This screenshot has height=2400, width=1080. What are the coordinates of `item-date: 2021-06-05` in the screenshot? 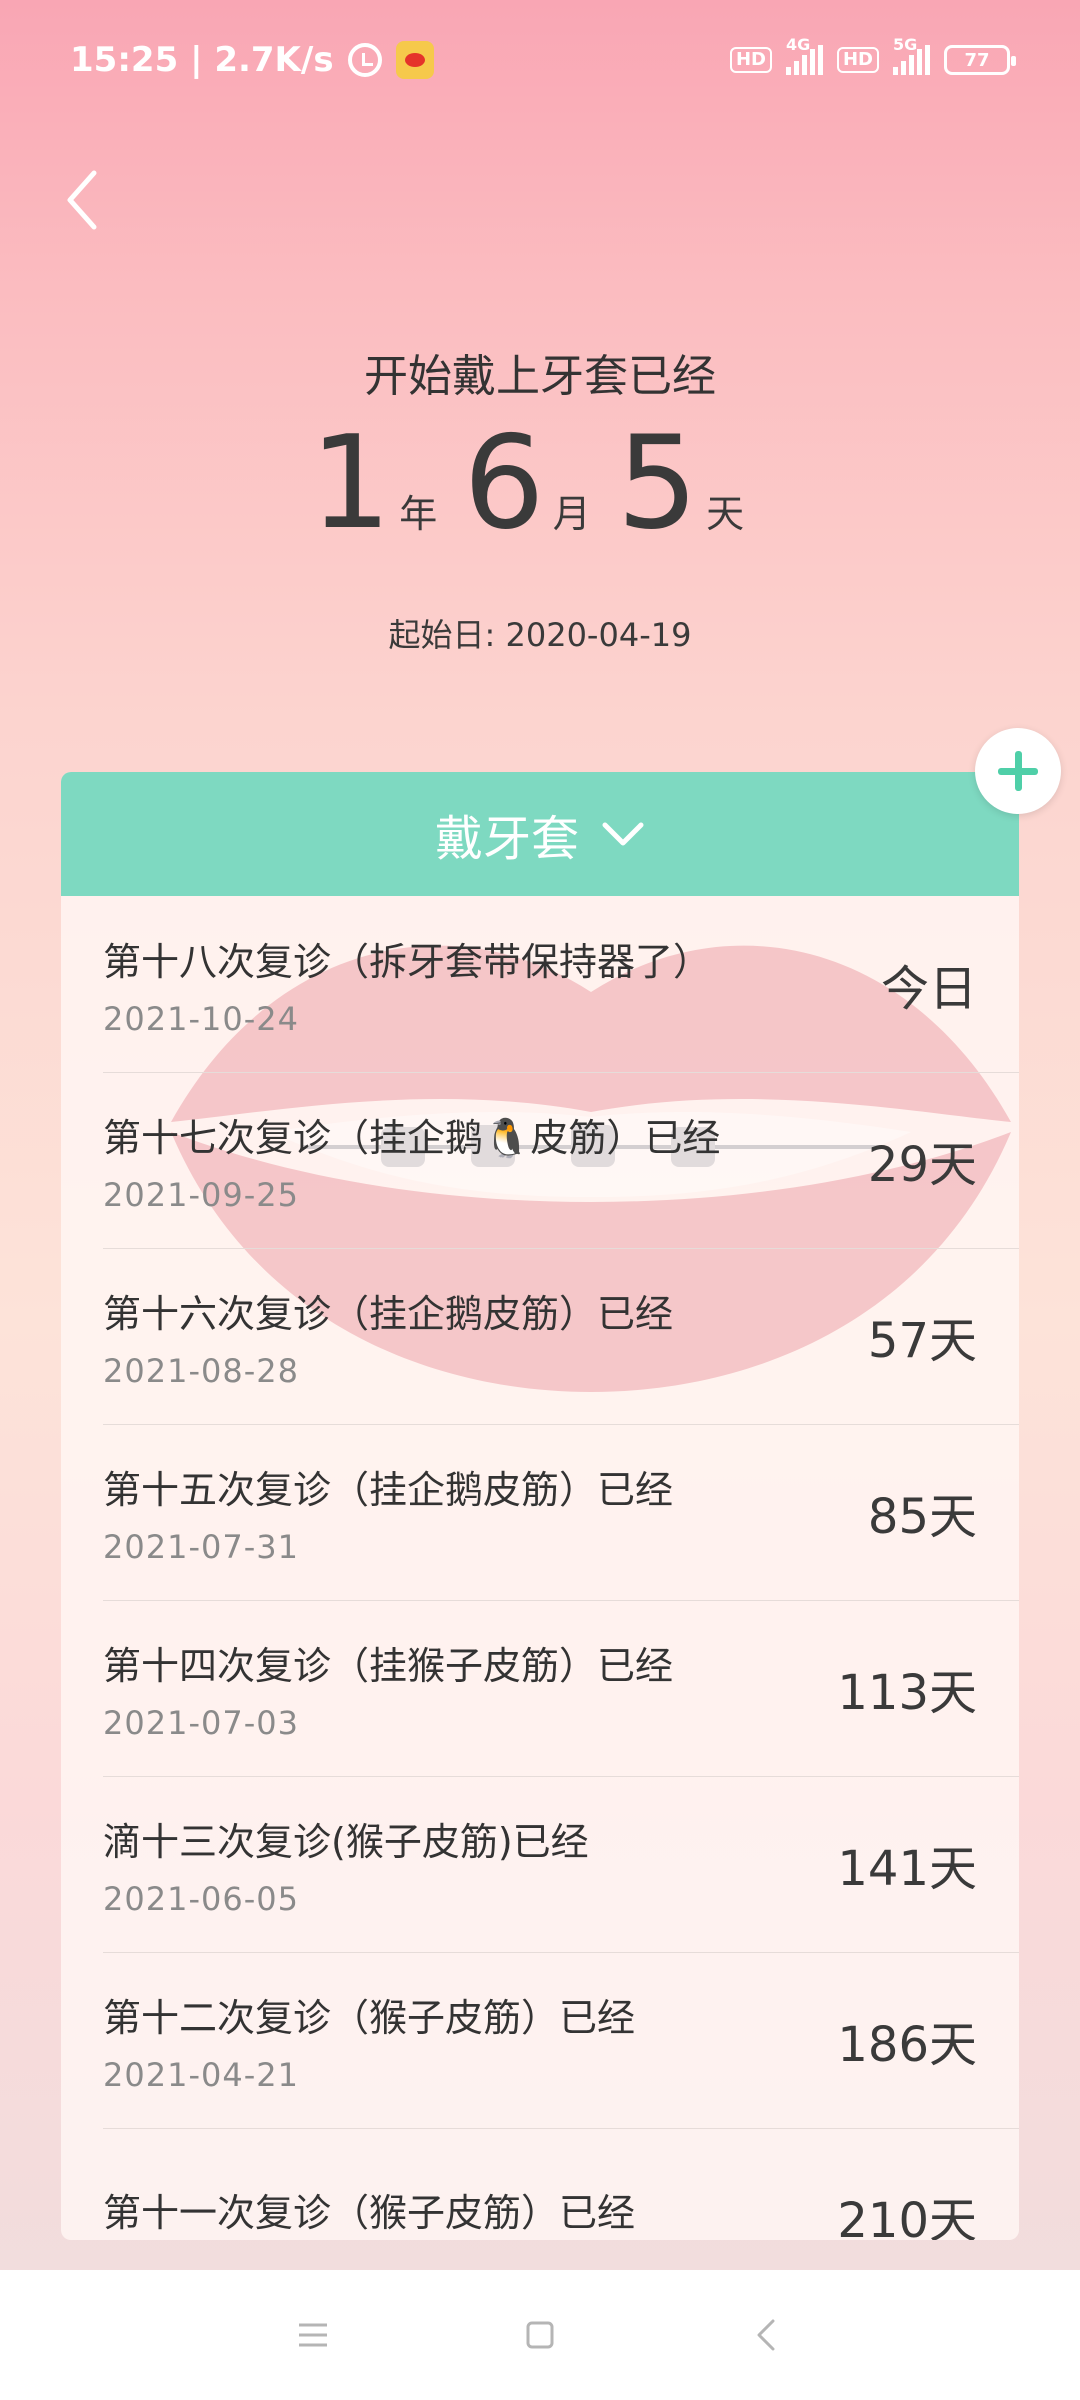 It's located at (201, 1898).